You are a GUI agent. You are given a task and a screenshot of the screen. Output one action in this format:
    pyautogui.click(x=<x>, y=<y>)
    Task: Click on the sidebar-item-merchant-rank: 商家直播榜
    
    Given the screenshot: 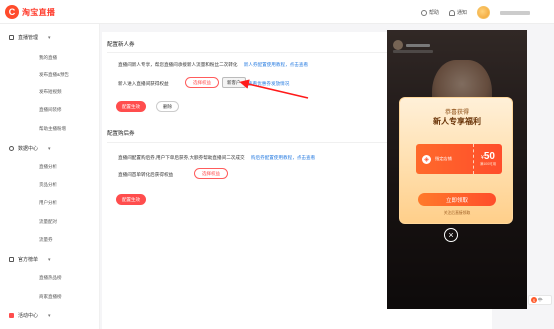 What is the action you would take?
    pyautogui.click(x=50, y=297)
    